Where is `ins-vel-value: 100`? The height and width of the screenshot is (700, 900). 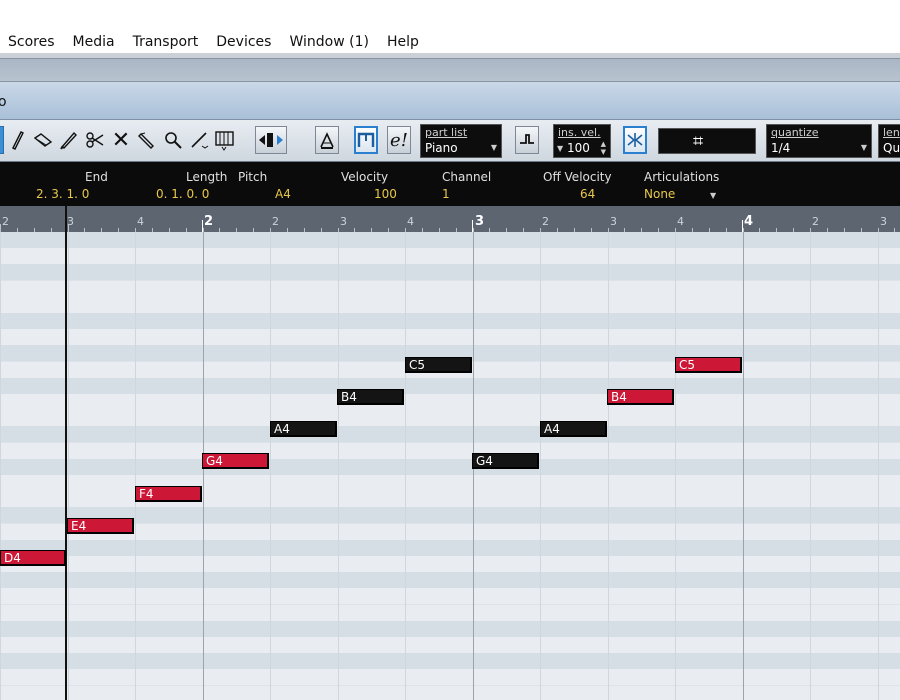 ins-vel-value: 100 is located at coordinates (578, 148).